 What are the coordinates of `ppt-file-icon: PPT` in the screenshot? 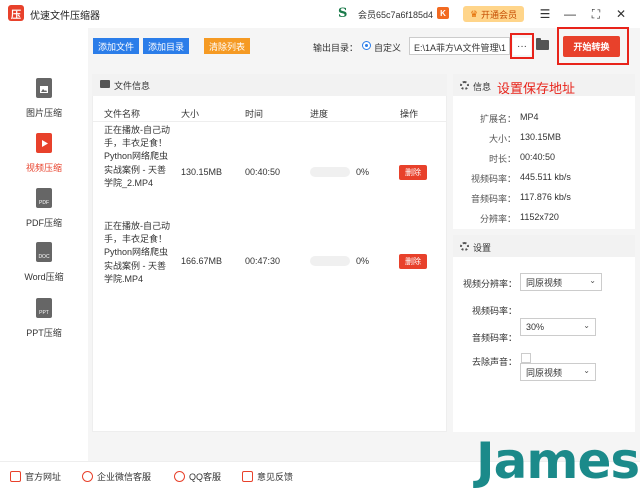 It's located at (44, 308).